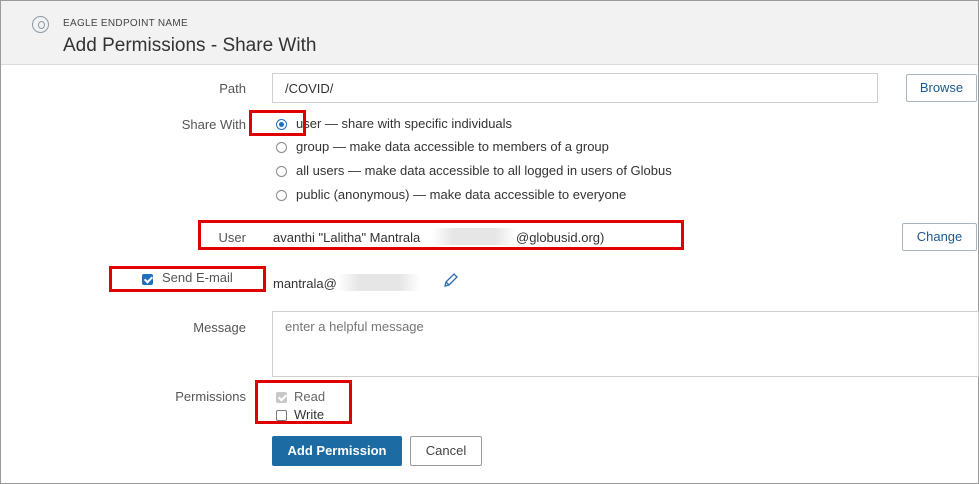 Image resolution: width=979 pixels, height=484 pixels. What do you see at coordinates (337, 451) in the screenshot?
I see `add-permission-button: Add Permission` at bounding box center [337, 451].